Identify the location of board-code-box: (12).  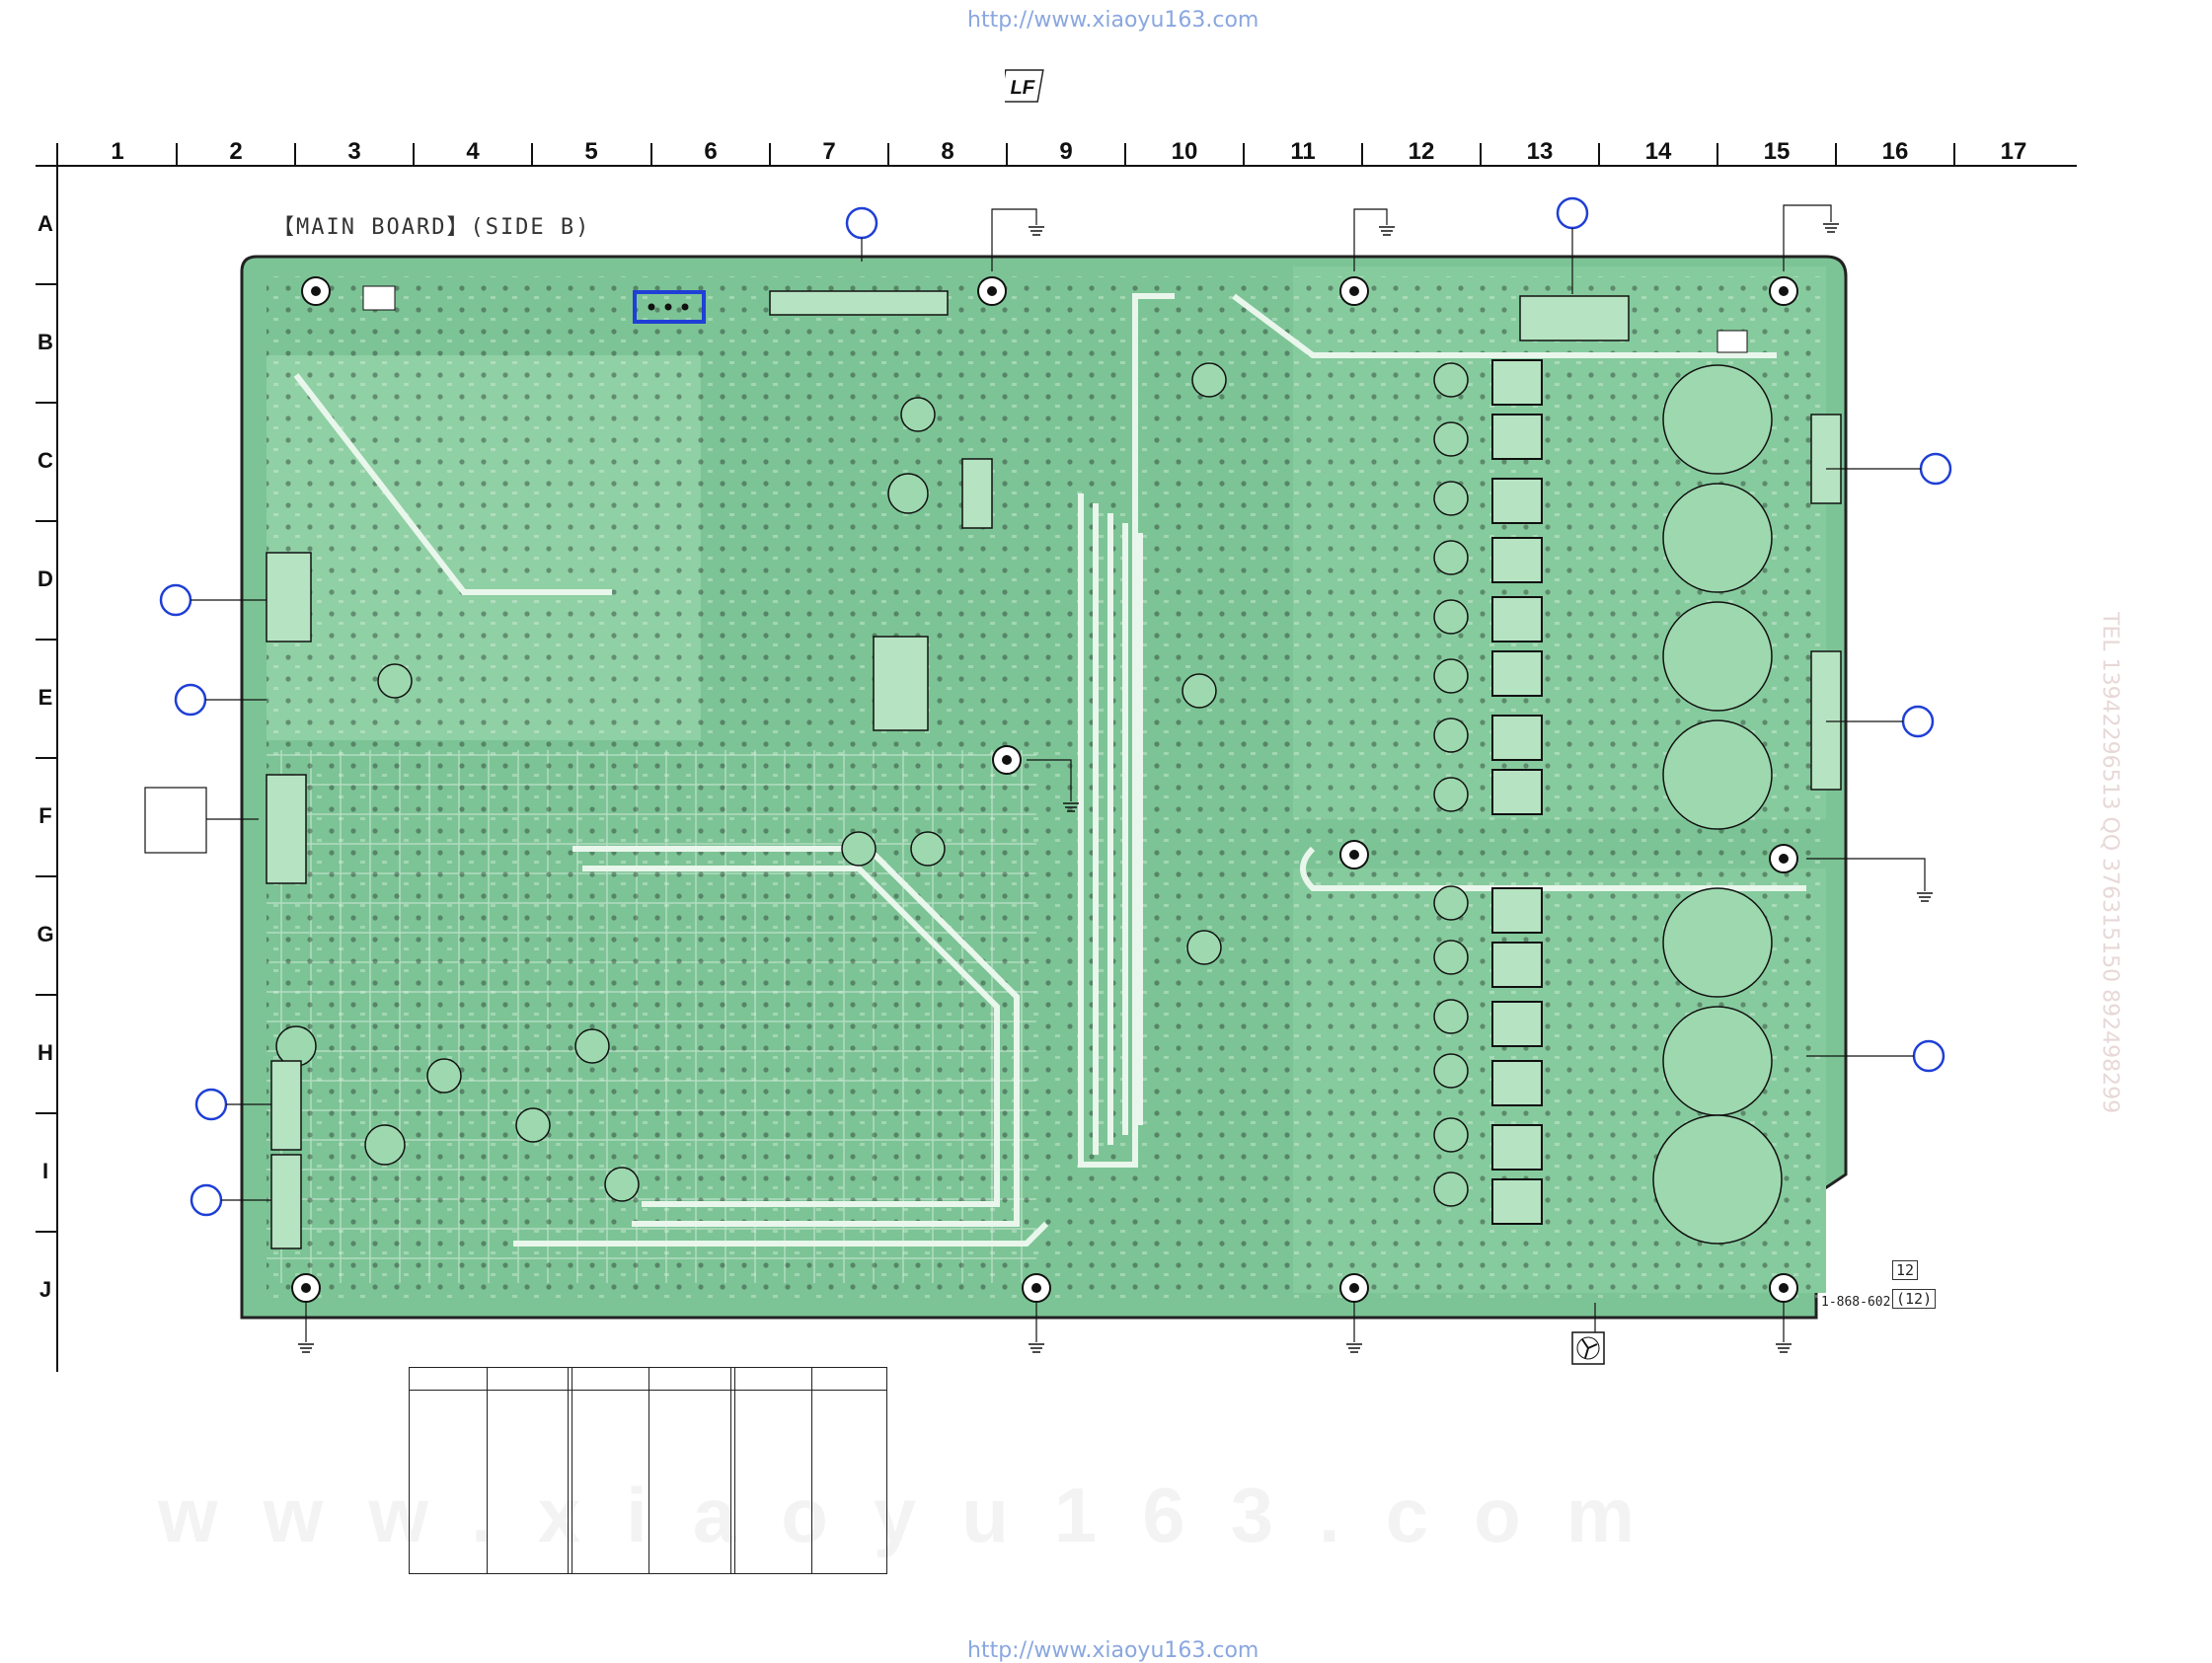
(1914, 1299).